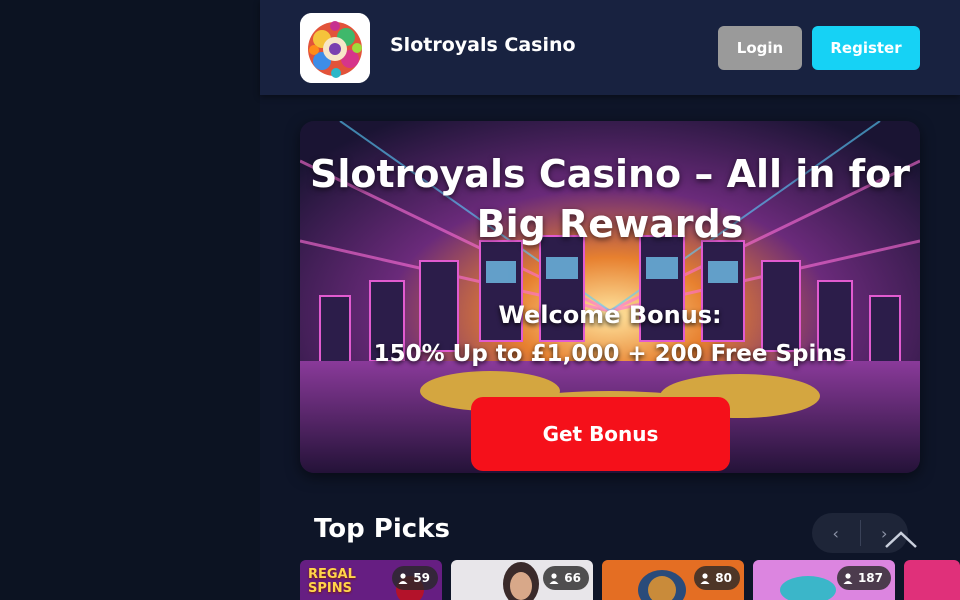  I want to click on brand-name: Slotroyals Casino, so click(483, 45).